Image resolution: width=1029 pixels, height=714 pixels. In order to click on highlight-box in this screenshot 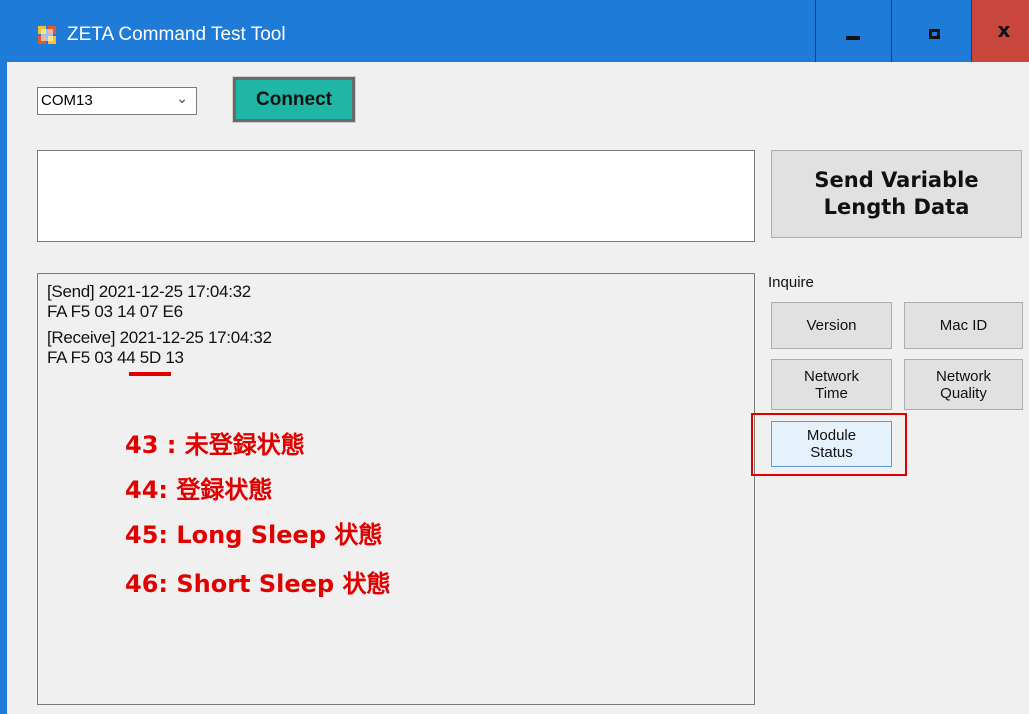, I will do `click(829, 444)`.